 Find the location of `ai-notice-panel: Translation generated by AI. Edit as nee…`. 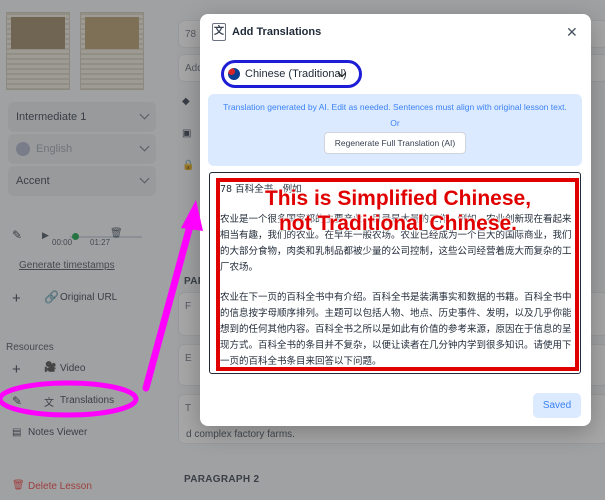

ai-notice-panel: Translation generated by AI. Edit as nee… is located at coordinates (395, 130).